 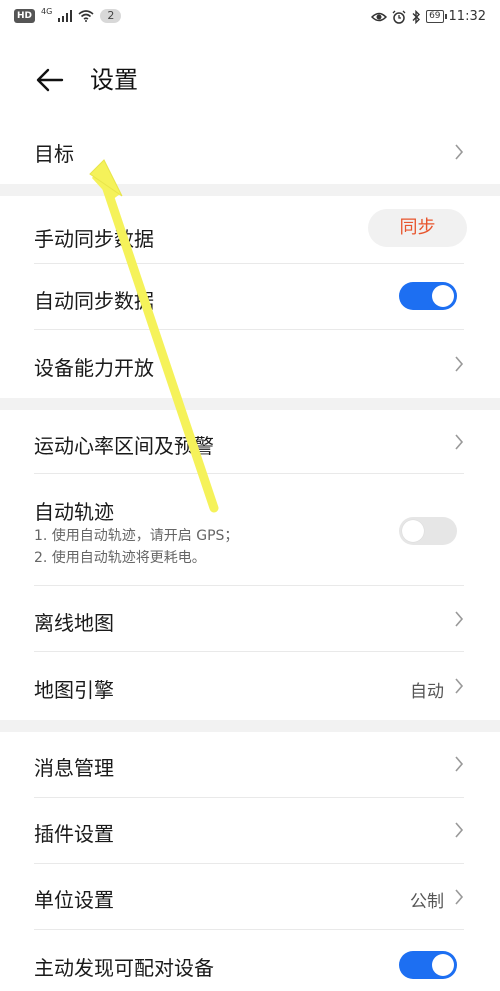 I want to click on sync-button: 同步, so click(x=417, y=228).